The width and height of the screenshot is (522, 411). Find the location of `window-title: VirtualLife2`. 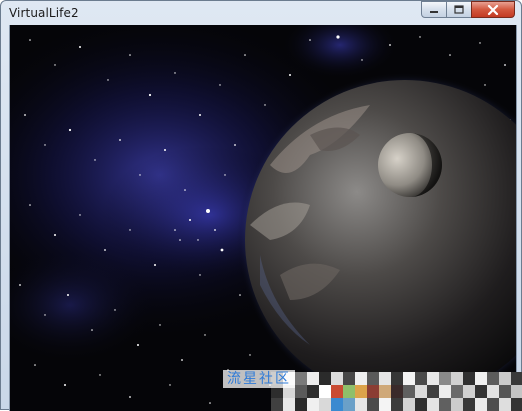

window-title: VirtualLife2 is located at coordinates (44, 13).